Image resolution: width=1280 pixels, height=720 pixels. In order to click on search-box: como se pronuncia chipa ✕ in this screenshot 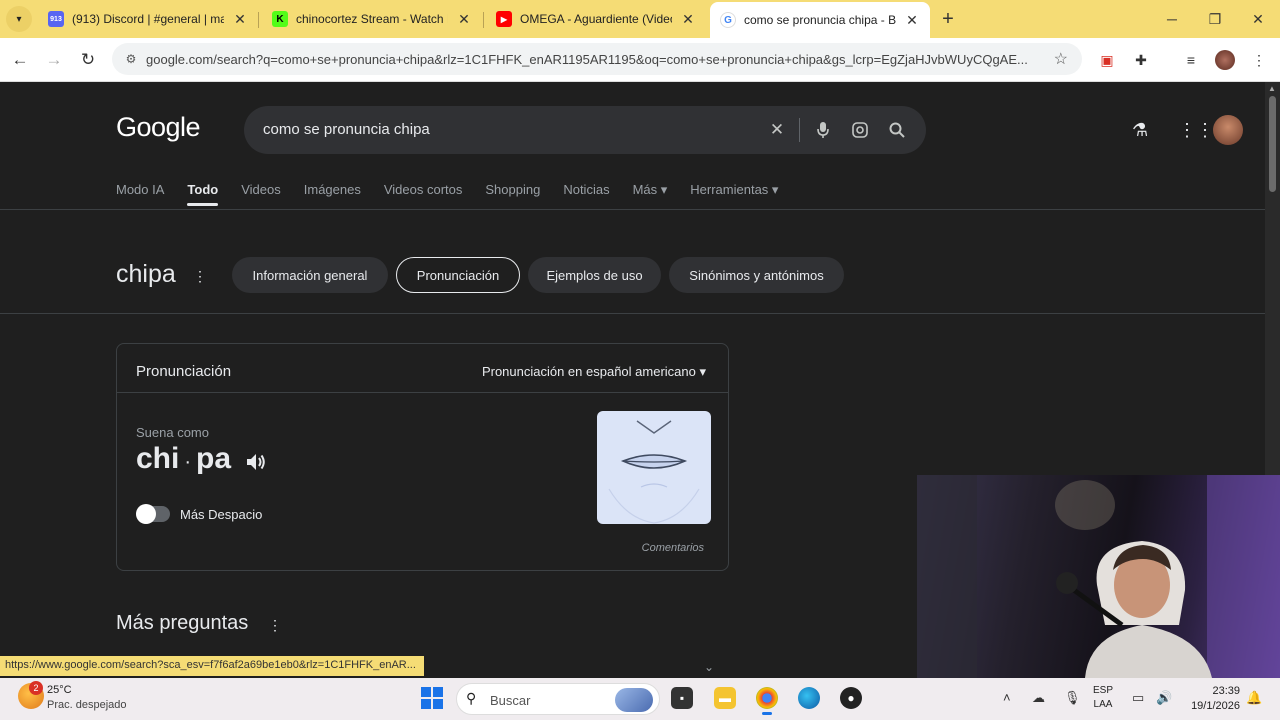, I will do `click(585, 130)`.